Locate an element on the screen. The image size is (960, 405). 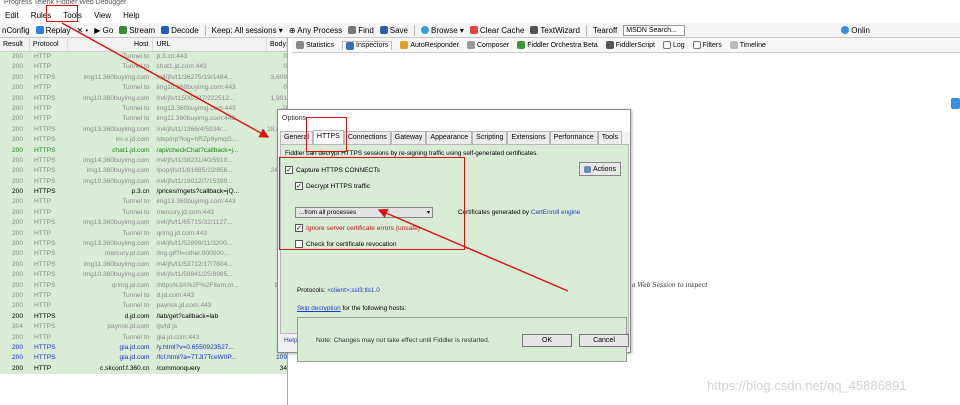
column-body: Body is located at coordinates (277, 44).